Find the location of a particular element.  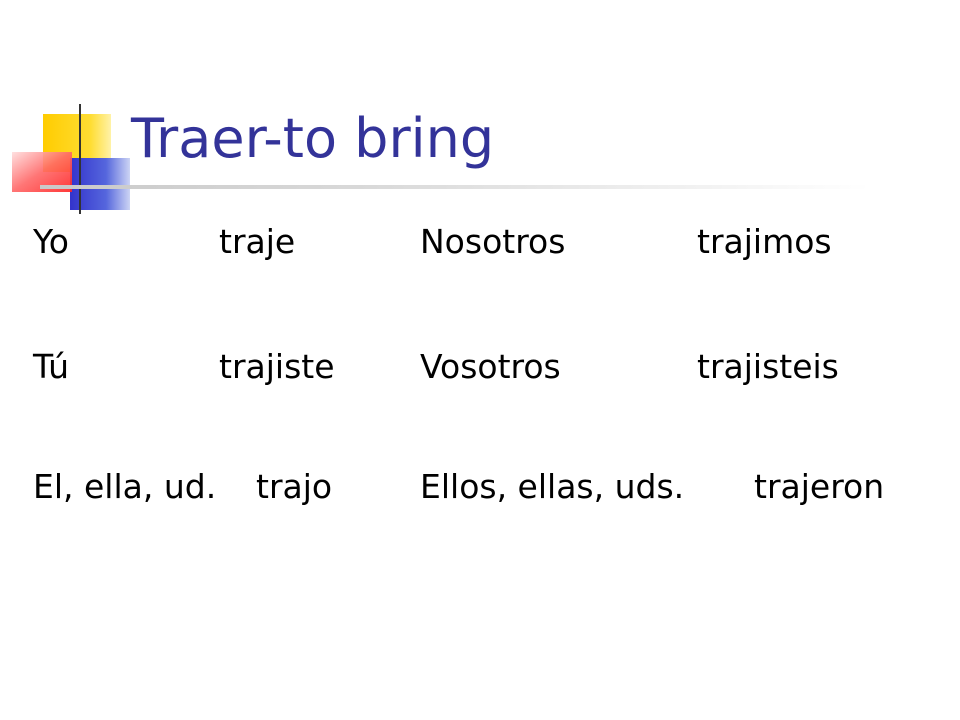

singular-verb-form: traje is located at coordinates (257, 241).